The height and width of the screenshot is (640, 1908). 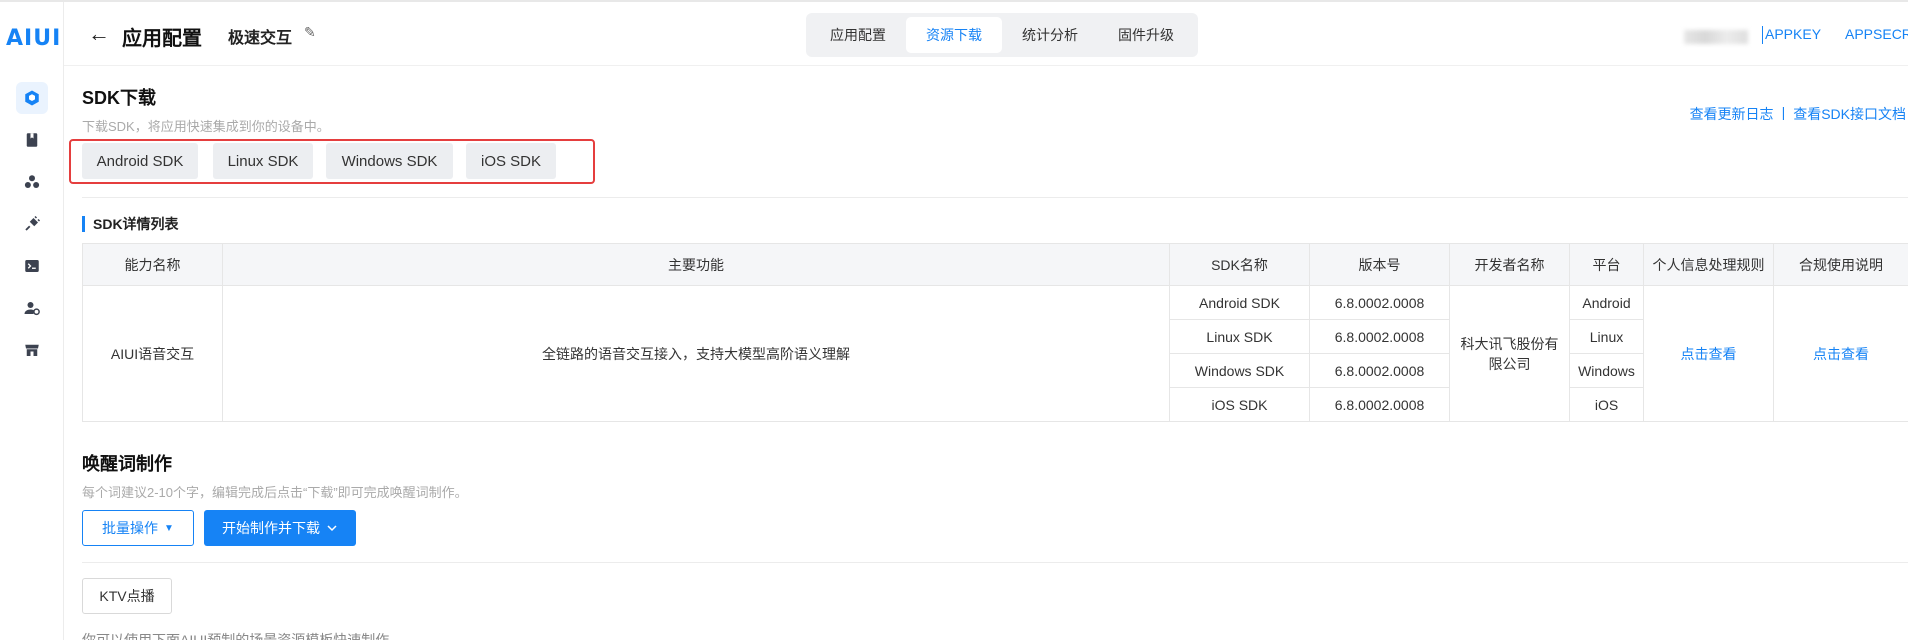 I want to click on chevron-down-icon, so click(x=332, y=528).